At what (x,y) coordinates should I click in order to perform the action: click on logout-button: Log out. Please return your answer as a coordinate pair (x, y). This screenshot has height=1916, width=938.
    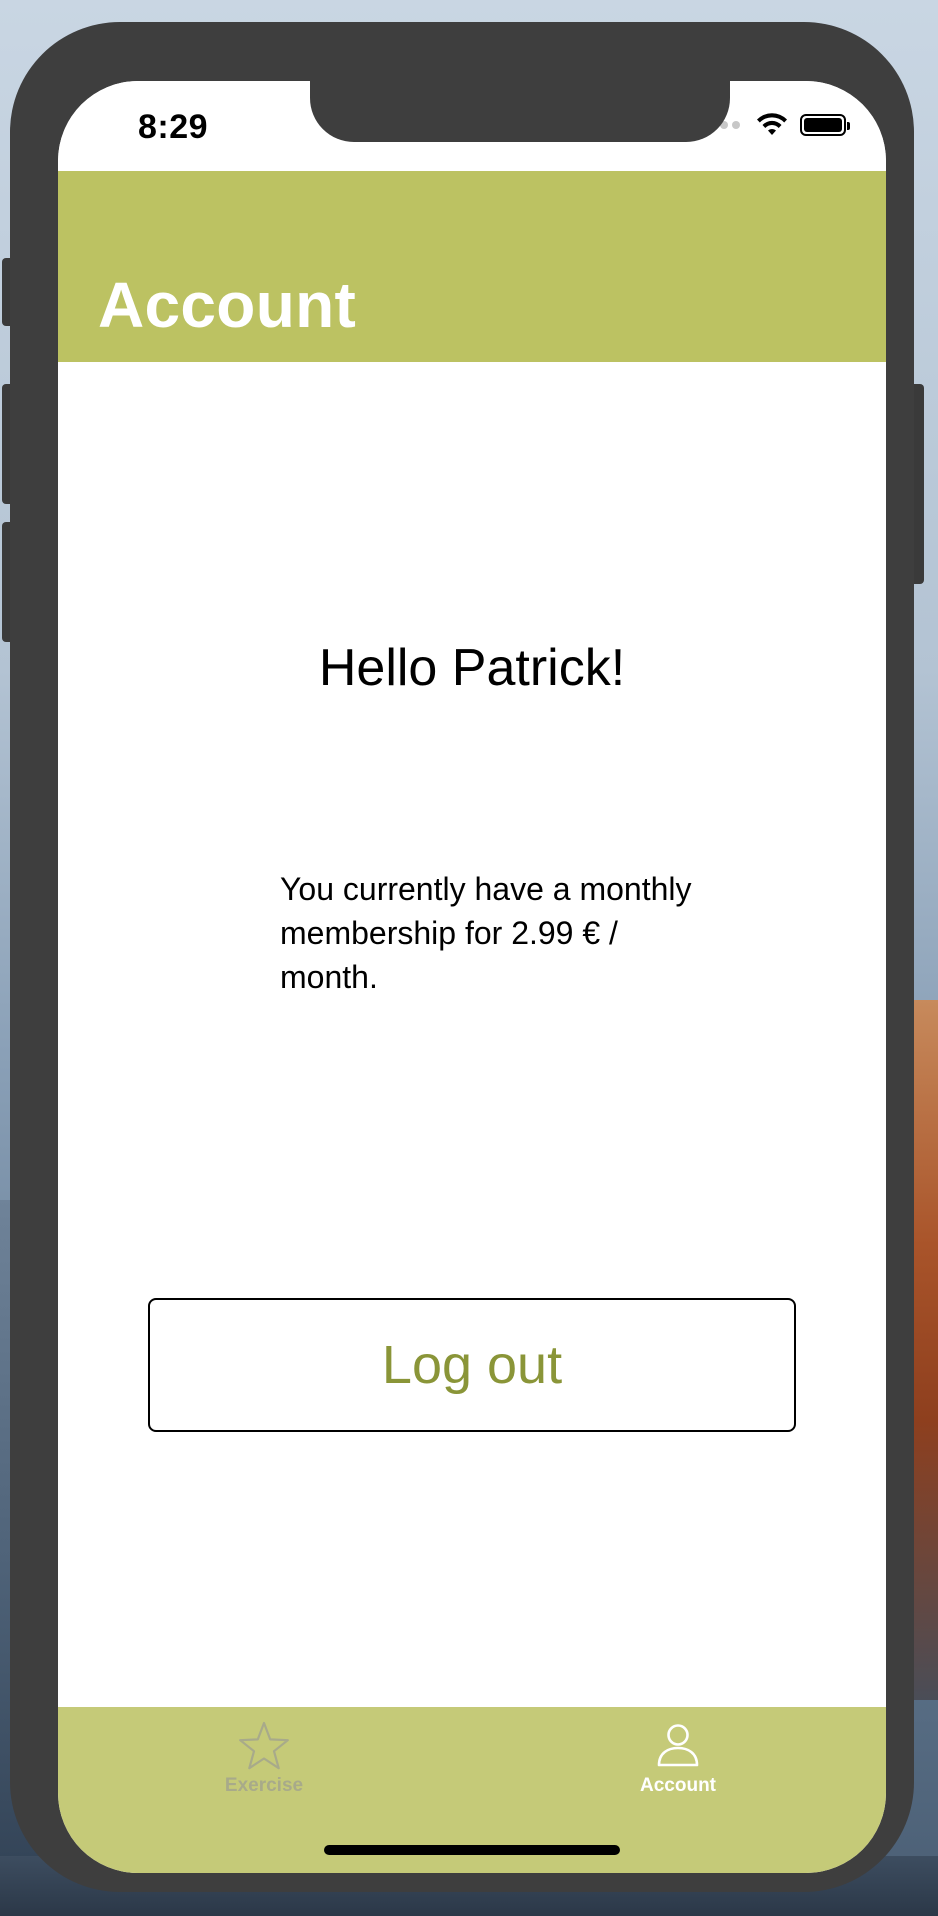
    Looking at the image, I should click on (472, 1365).